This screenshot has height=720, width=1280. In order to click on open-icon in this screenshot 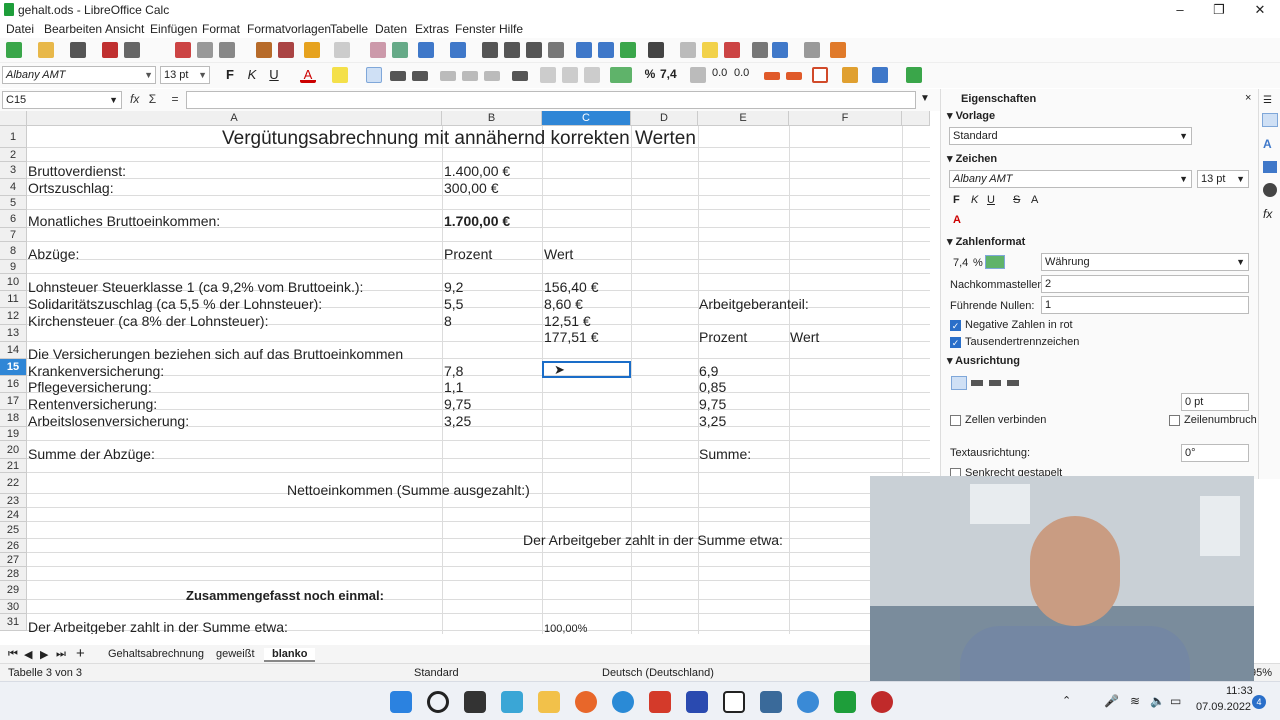, I will do `click(46, 50)`.